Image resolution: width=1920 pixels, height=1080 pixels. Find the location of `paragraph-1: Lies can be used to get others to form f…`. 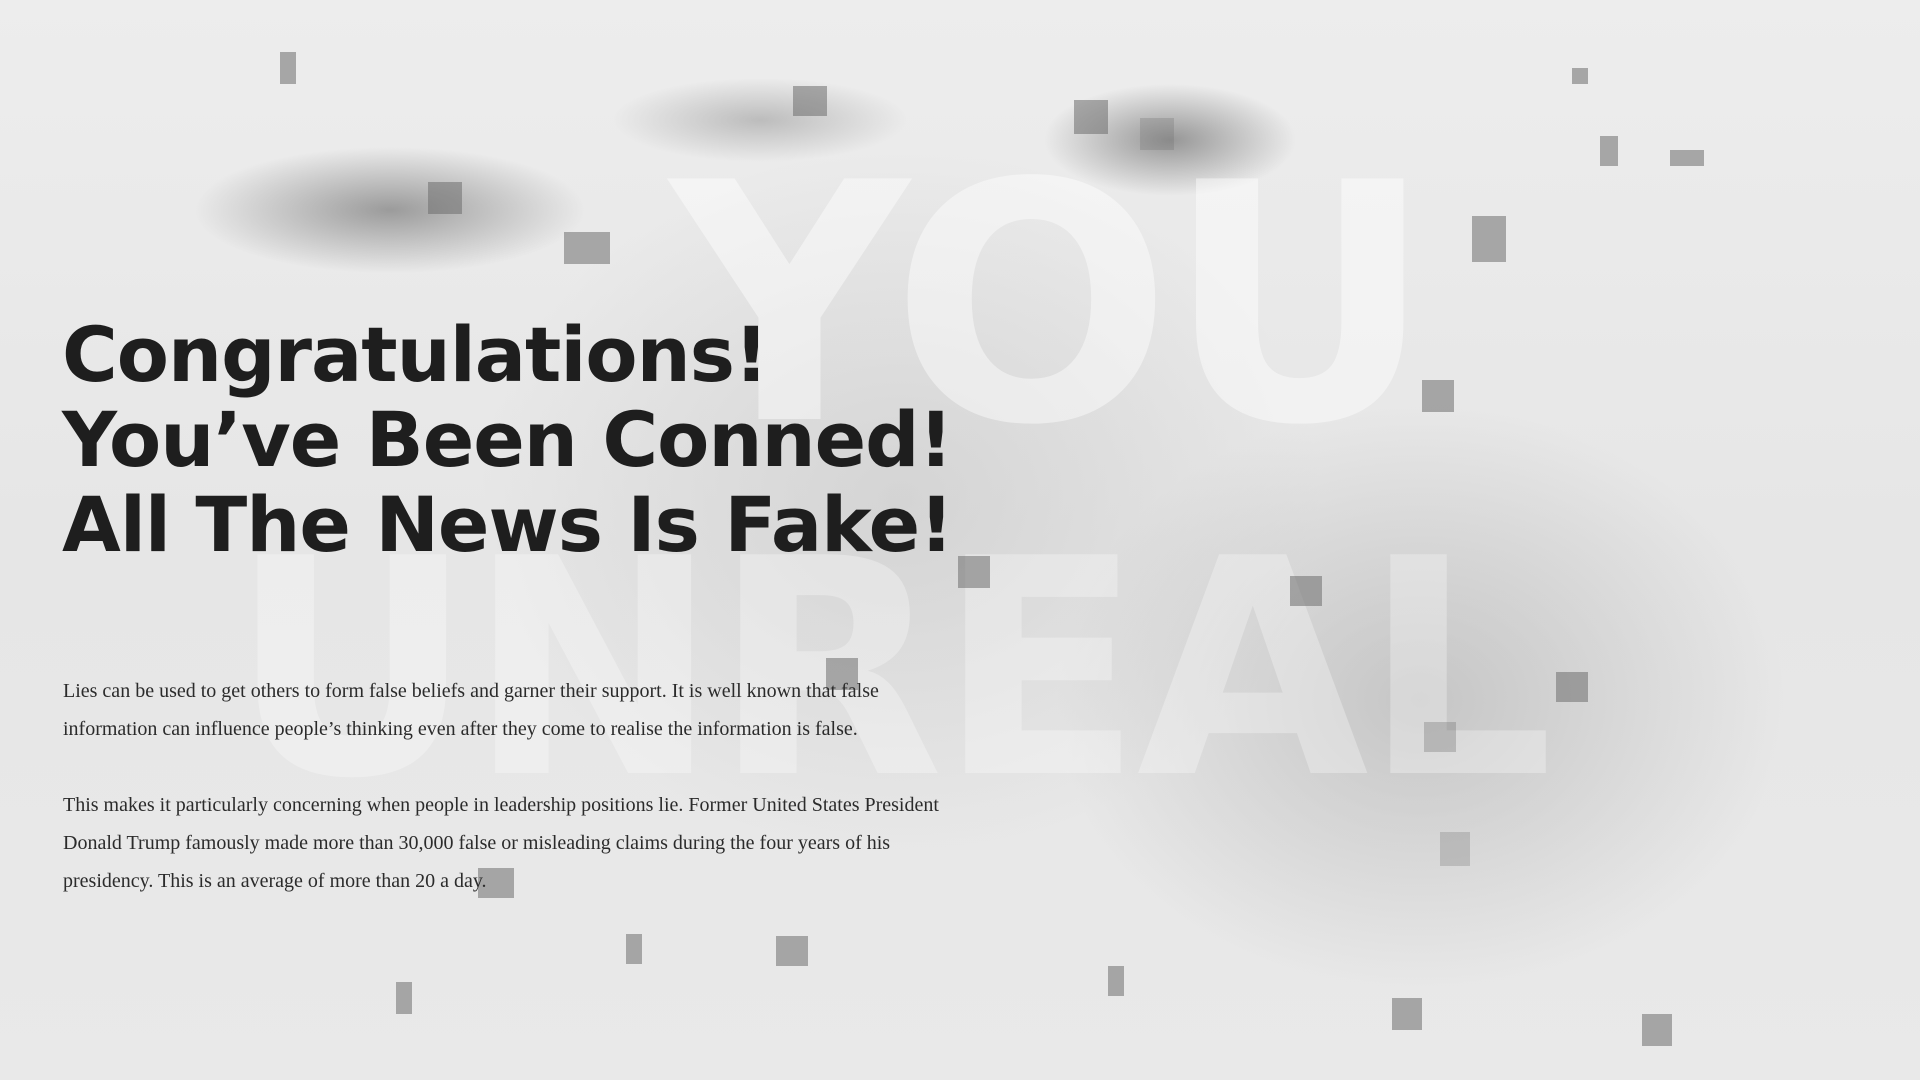

paragraph-1: Lies can be used to get others to form f… is located at coordinates (471, 710).